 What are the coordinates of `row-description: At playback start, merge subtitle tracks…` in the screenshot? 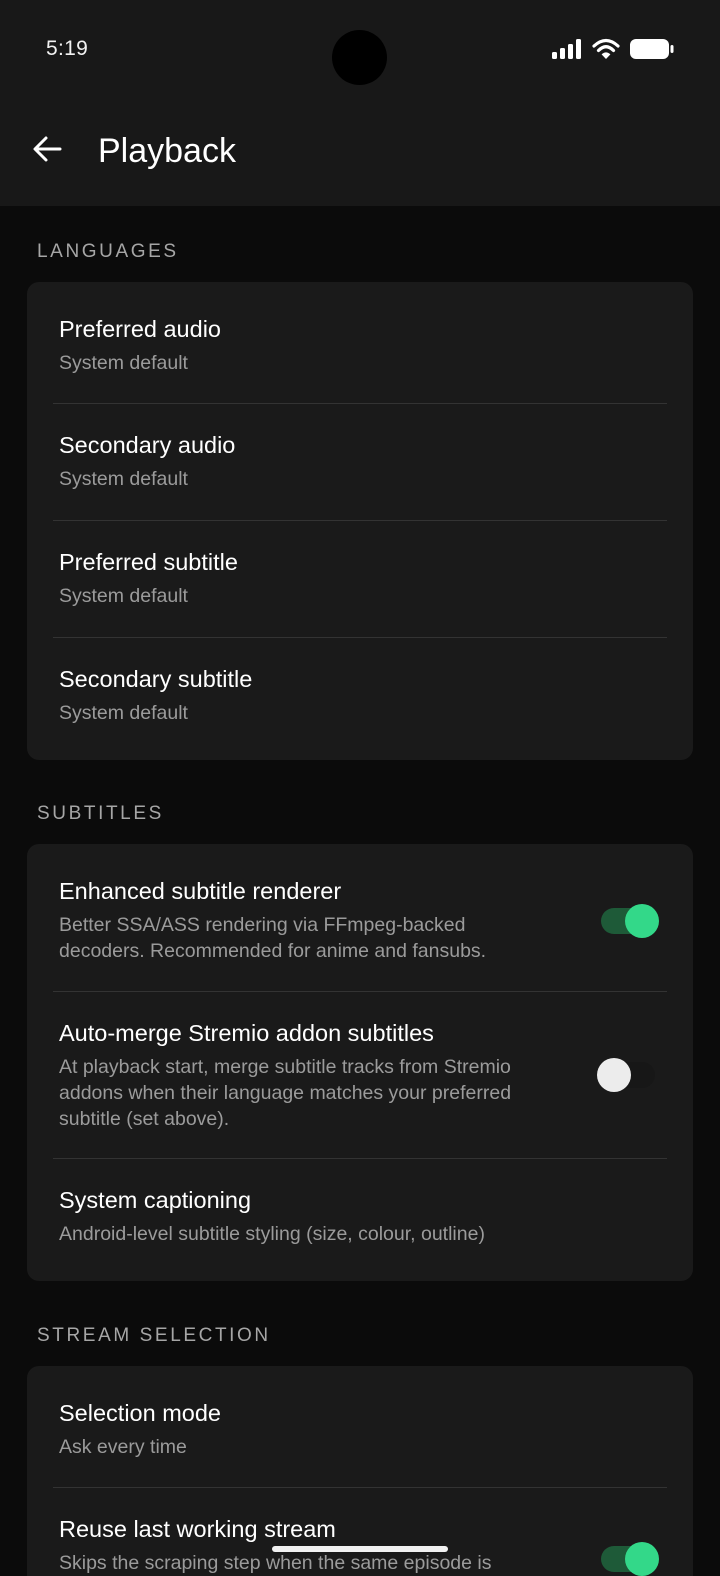 It's located at (316, 1093).